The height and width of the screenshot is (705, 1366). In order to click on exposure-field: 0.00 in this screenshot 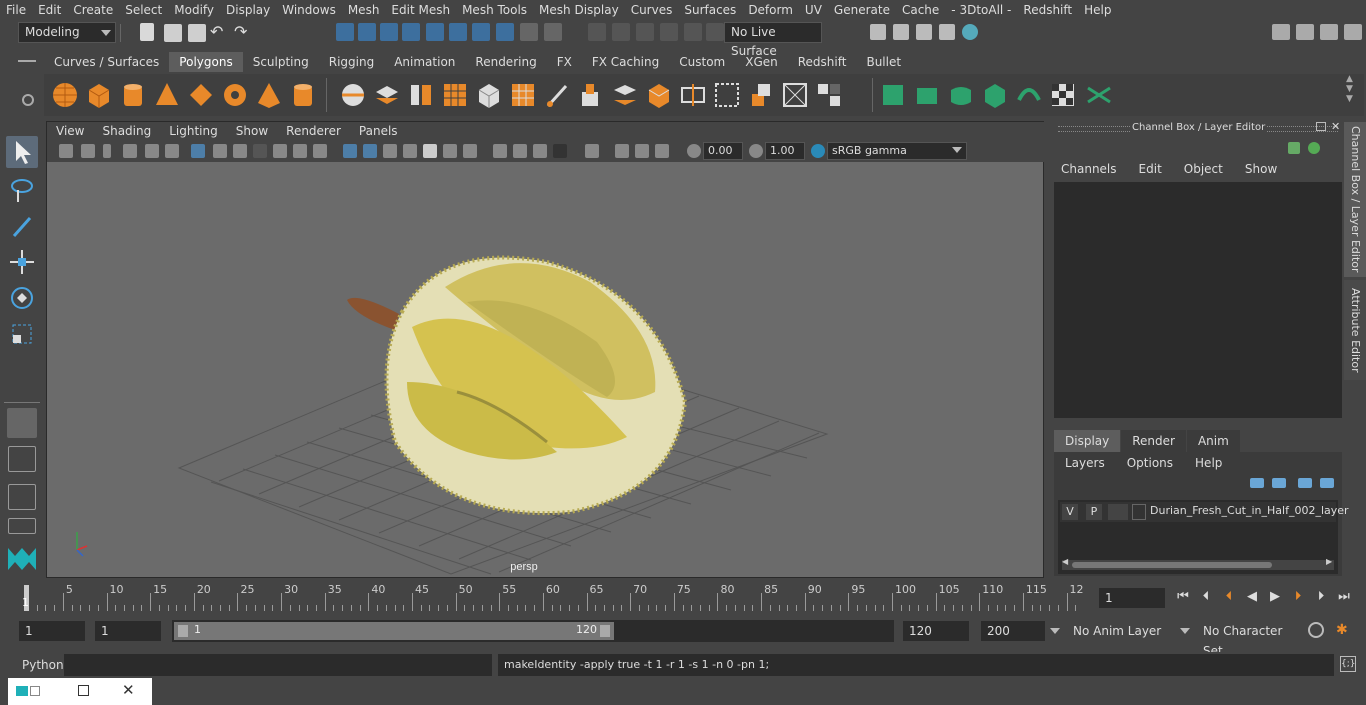, I will do `click(723, 151)`.